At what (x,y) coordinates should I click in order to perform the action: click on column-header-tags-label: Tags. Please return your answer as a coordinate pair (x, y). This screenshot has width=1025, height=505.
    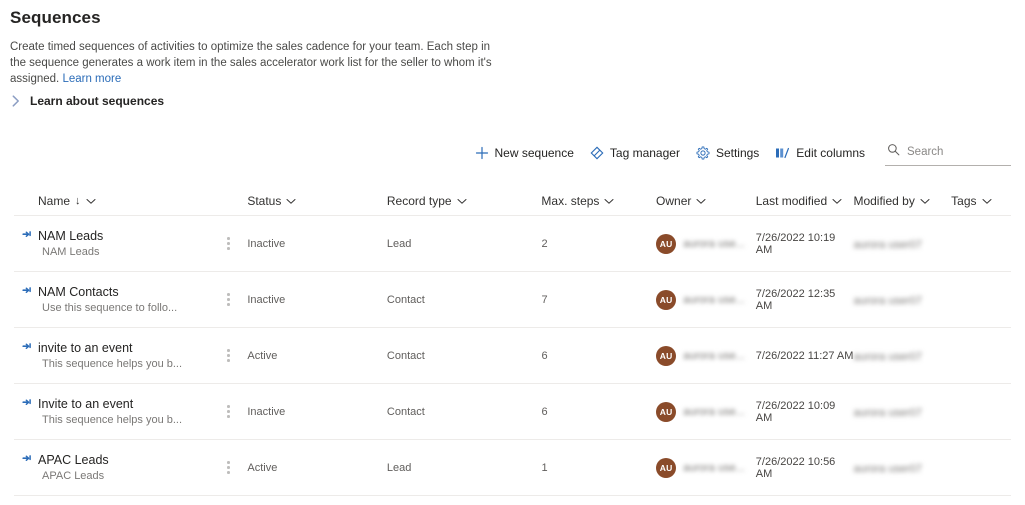
    Looking at the image, I should click on (964, 200).